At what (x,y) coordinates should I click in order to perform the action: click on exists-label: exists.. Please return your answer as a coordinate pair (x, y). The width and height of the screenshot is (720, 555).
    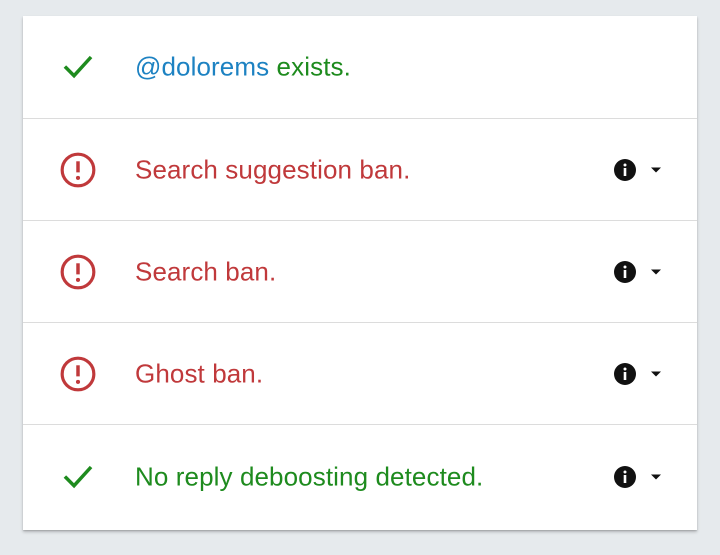
    Looking at the image, I should click on (310, 66).